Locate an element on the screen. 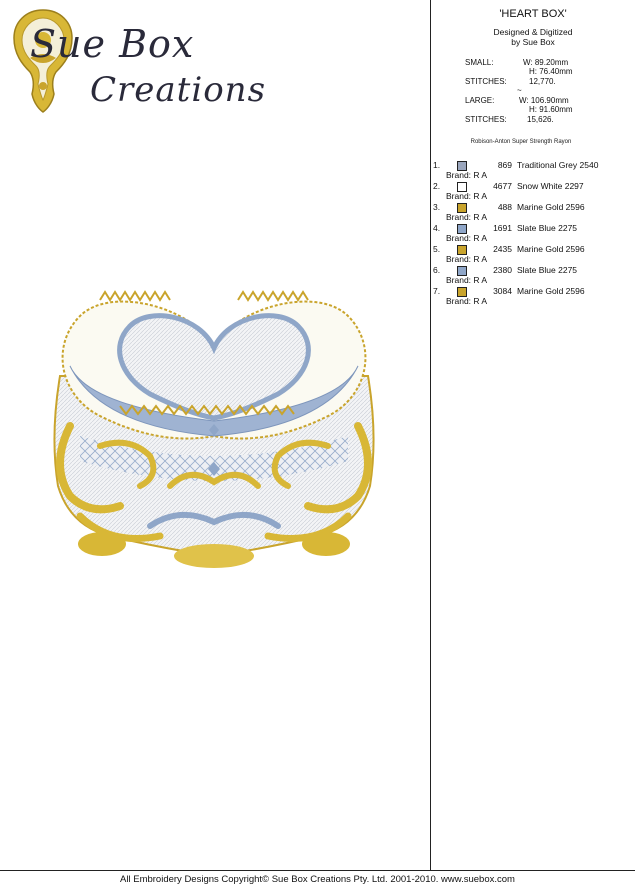  thread-code: 4677 is located at coordinates (502, 186).